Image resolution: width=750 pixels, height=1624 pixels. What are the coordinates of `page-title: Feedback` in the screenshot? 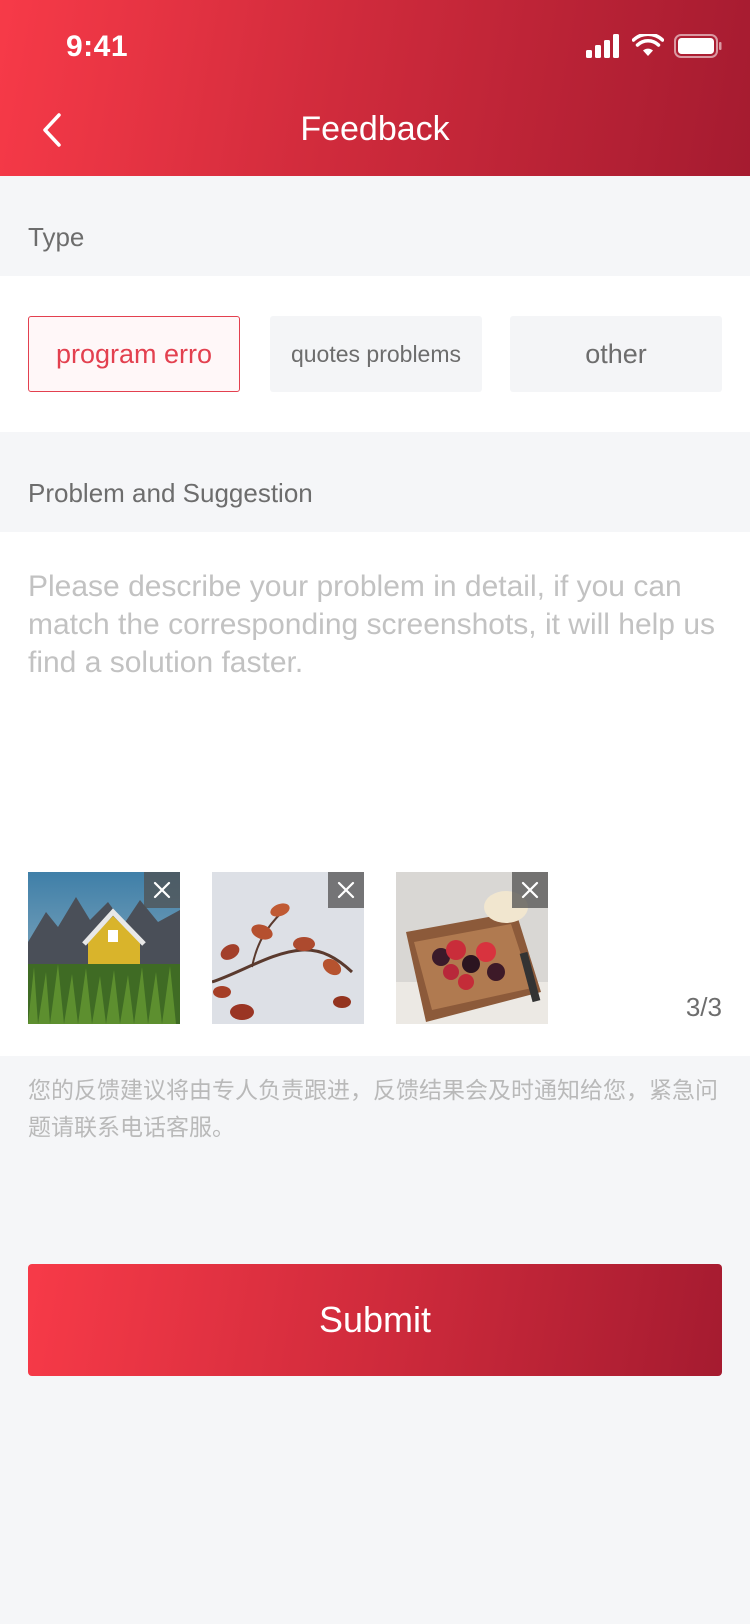 It's located at (375, 129).